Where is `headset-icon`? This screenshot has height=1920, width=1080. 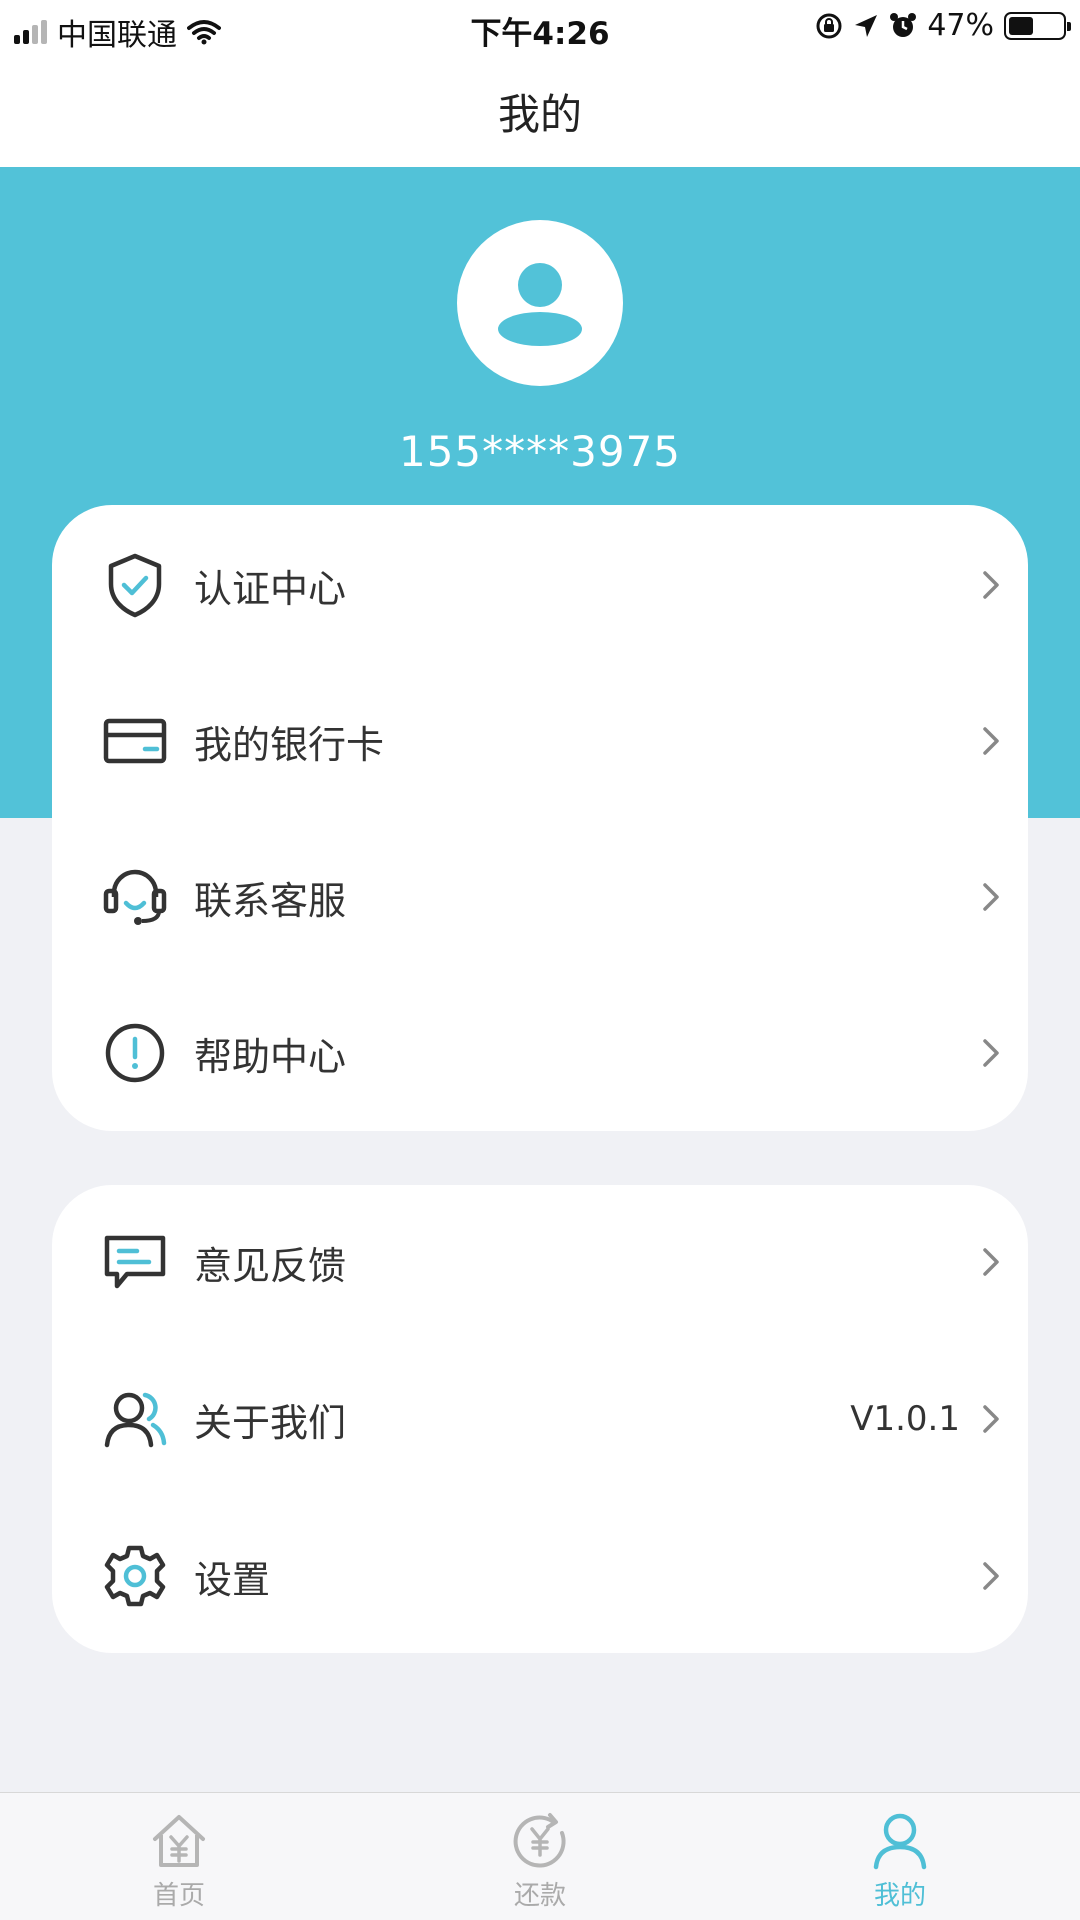 headset-icon is located at coordinates (135, 897).